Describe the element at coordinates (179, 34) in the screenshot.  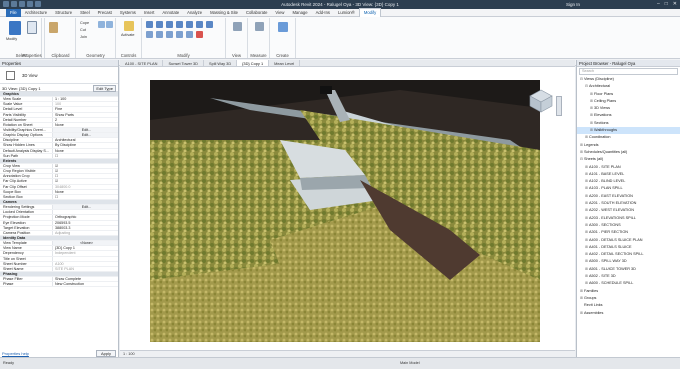
I see `pin-icon` at that location.